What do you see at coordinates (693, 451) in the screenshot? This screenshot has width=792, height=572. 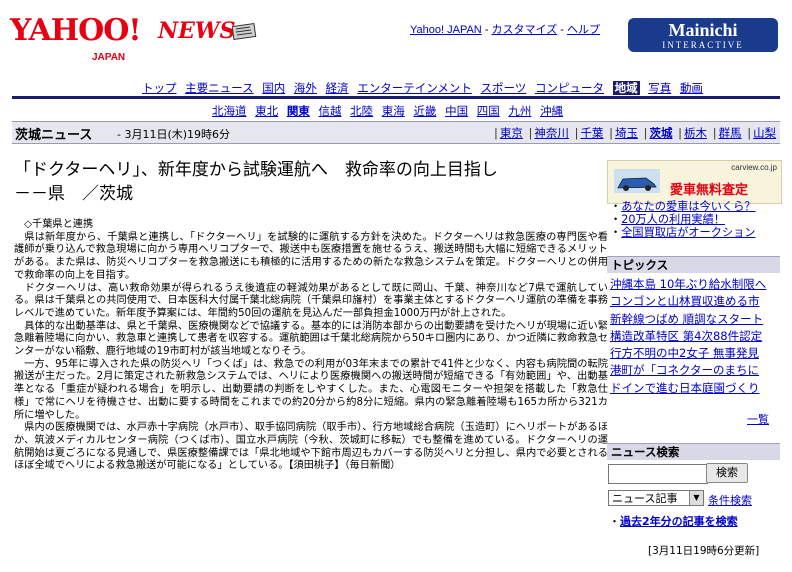 I see `news-search-header: ニュース検索` at bounding box center [693, 451].